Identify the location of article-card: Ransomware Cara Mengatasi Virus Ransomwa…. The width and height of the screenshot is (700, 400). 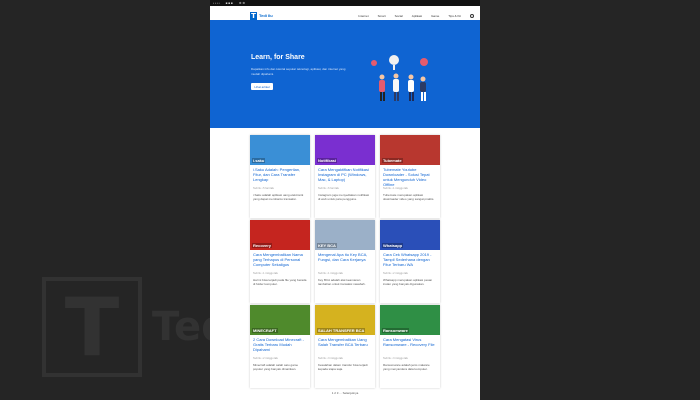
(410, 346).